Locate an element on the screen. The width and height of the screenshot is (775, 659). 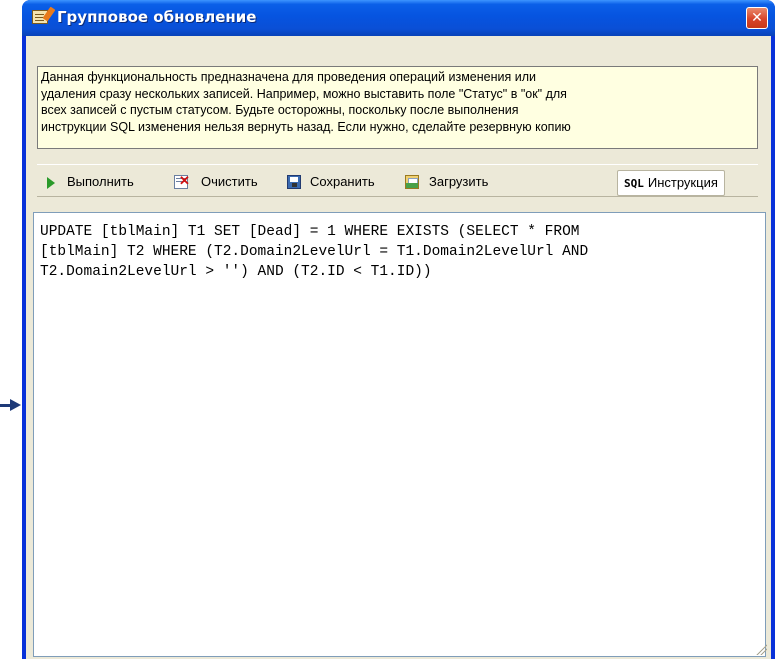
resize-grip-icon is located at coordinates (761, 649).